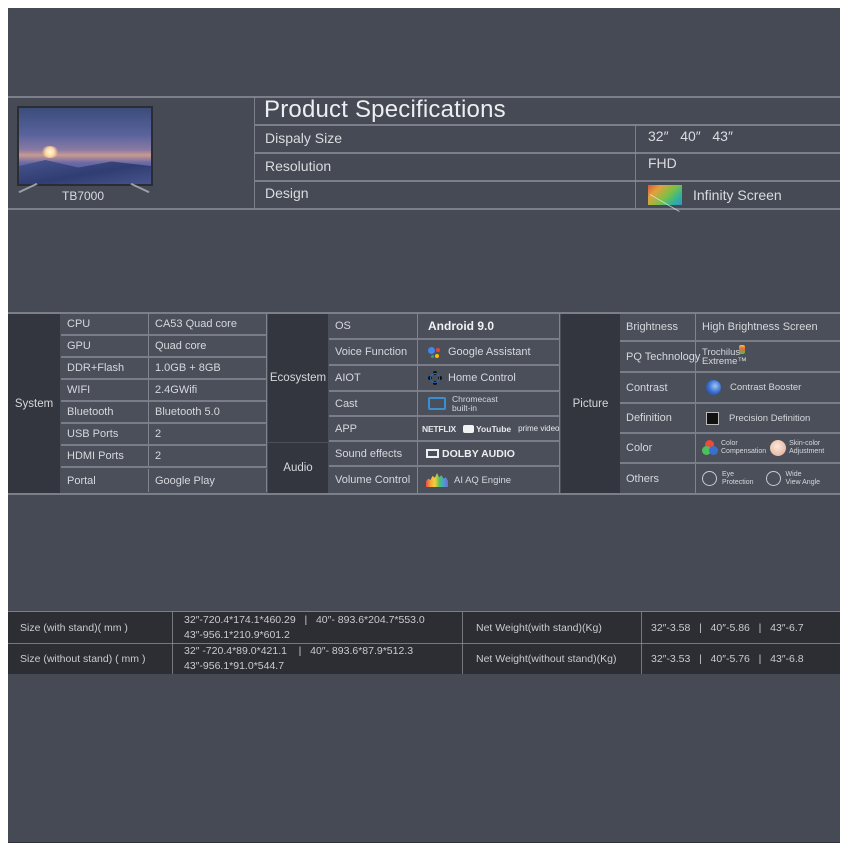 This screenshot has width=850, height=850. I want to click on system-label: DDR+Flash, so click(105, 369).